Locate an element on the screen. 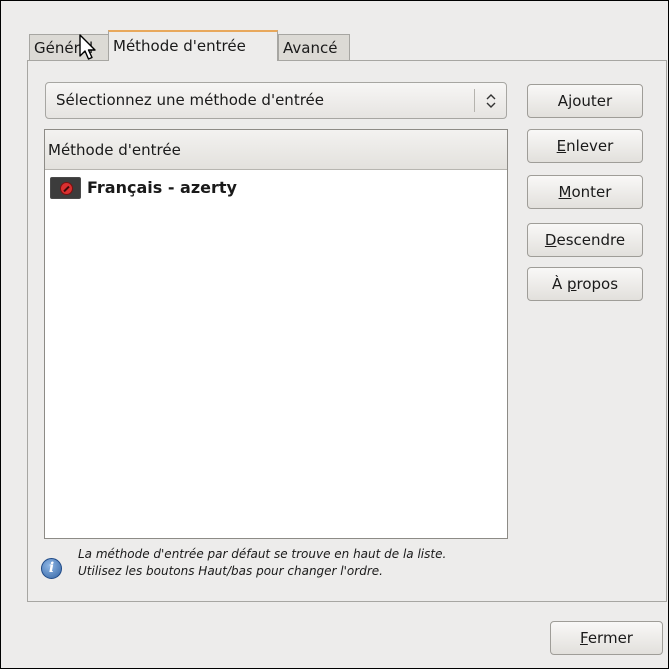 The height and width of the screenshot is (669, 669). move-down-button-mnemonic: D is located at coordinates (550, 240).